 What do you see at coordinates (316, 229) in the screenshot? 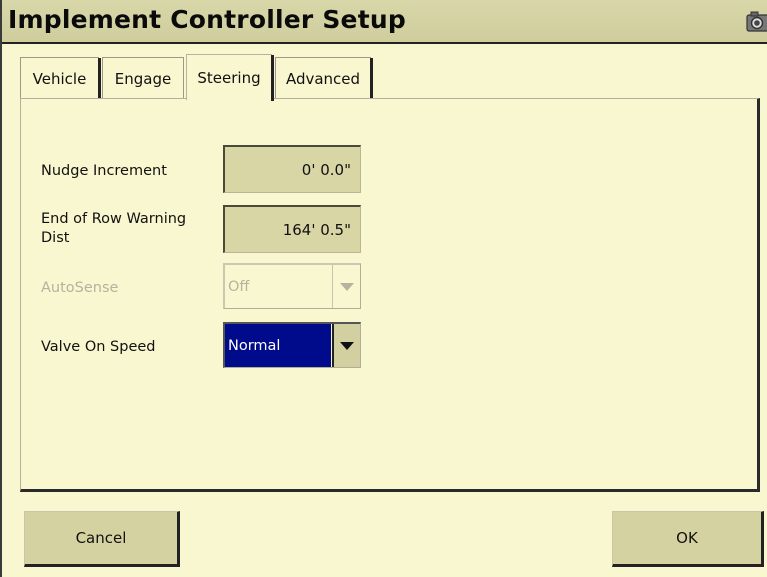
I see `end-of-row-warning-value: 164' 0.5"` at bounding box center [316, 229].